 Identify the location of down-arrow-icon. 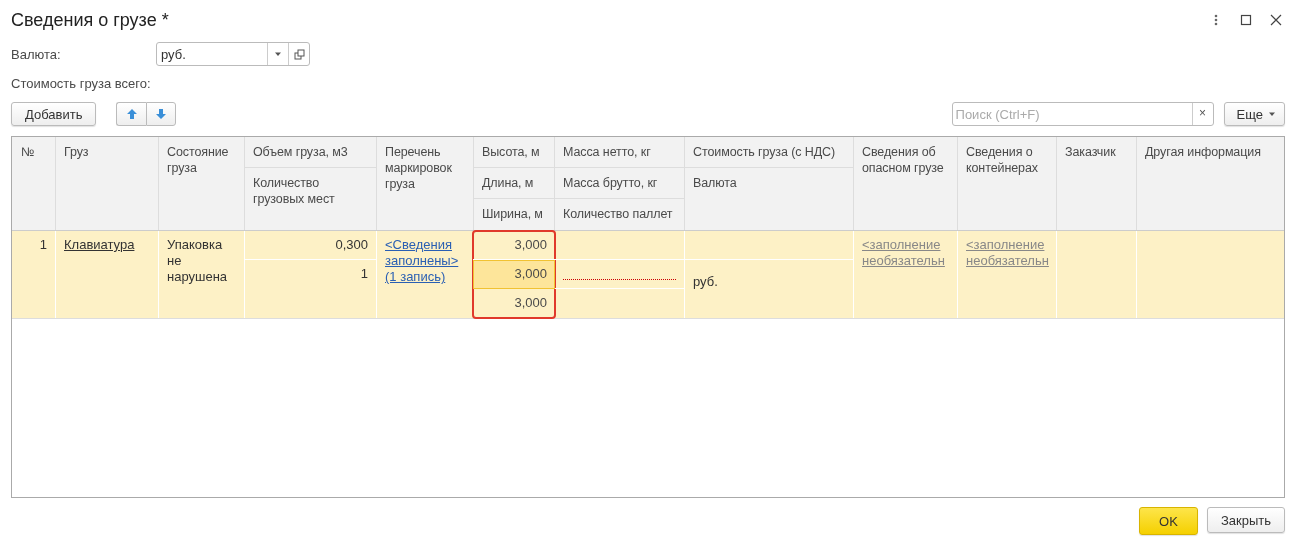
(161, 114).